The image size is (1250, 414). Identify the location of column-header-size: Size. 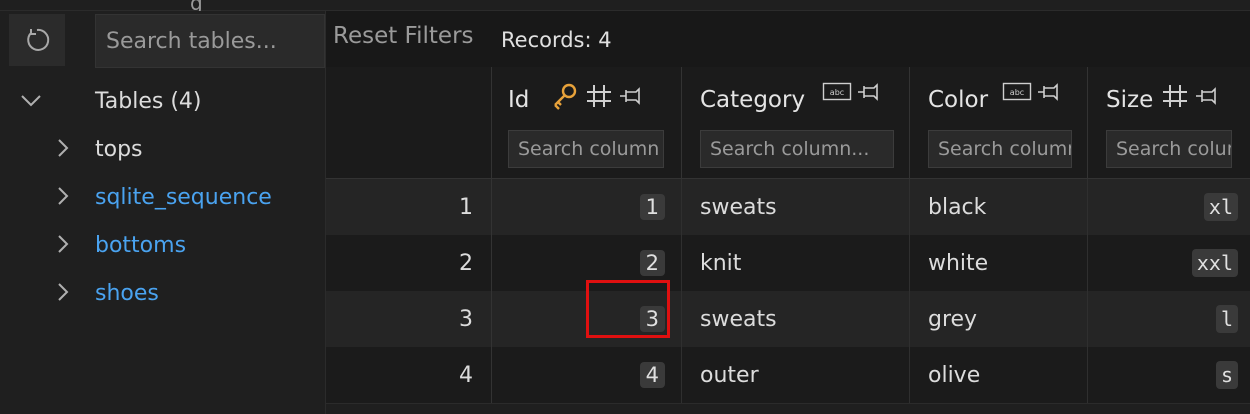
(1169, 123).